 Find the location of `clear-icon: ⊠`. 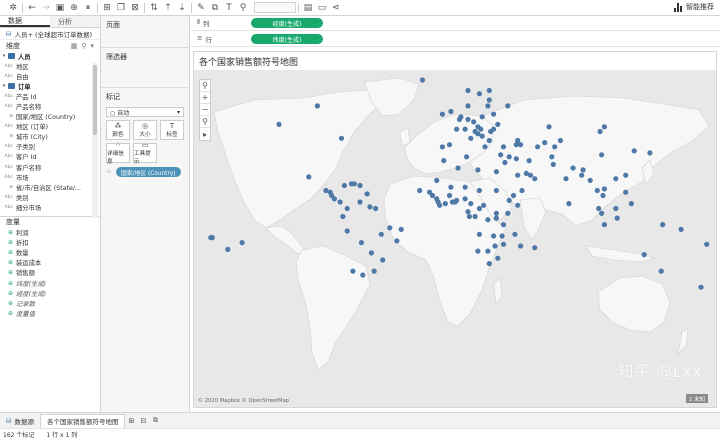

clear-icon: ⊠ is located at coordinates (135, 8).